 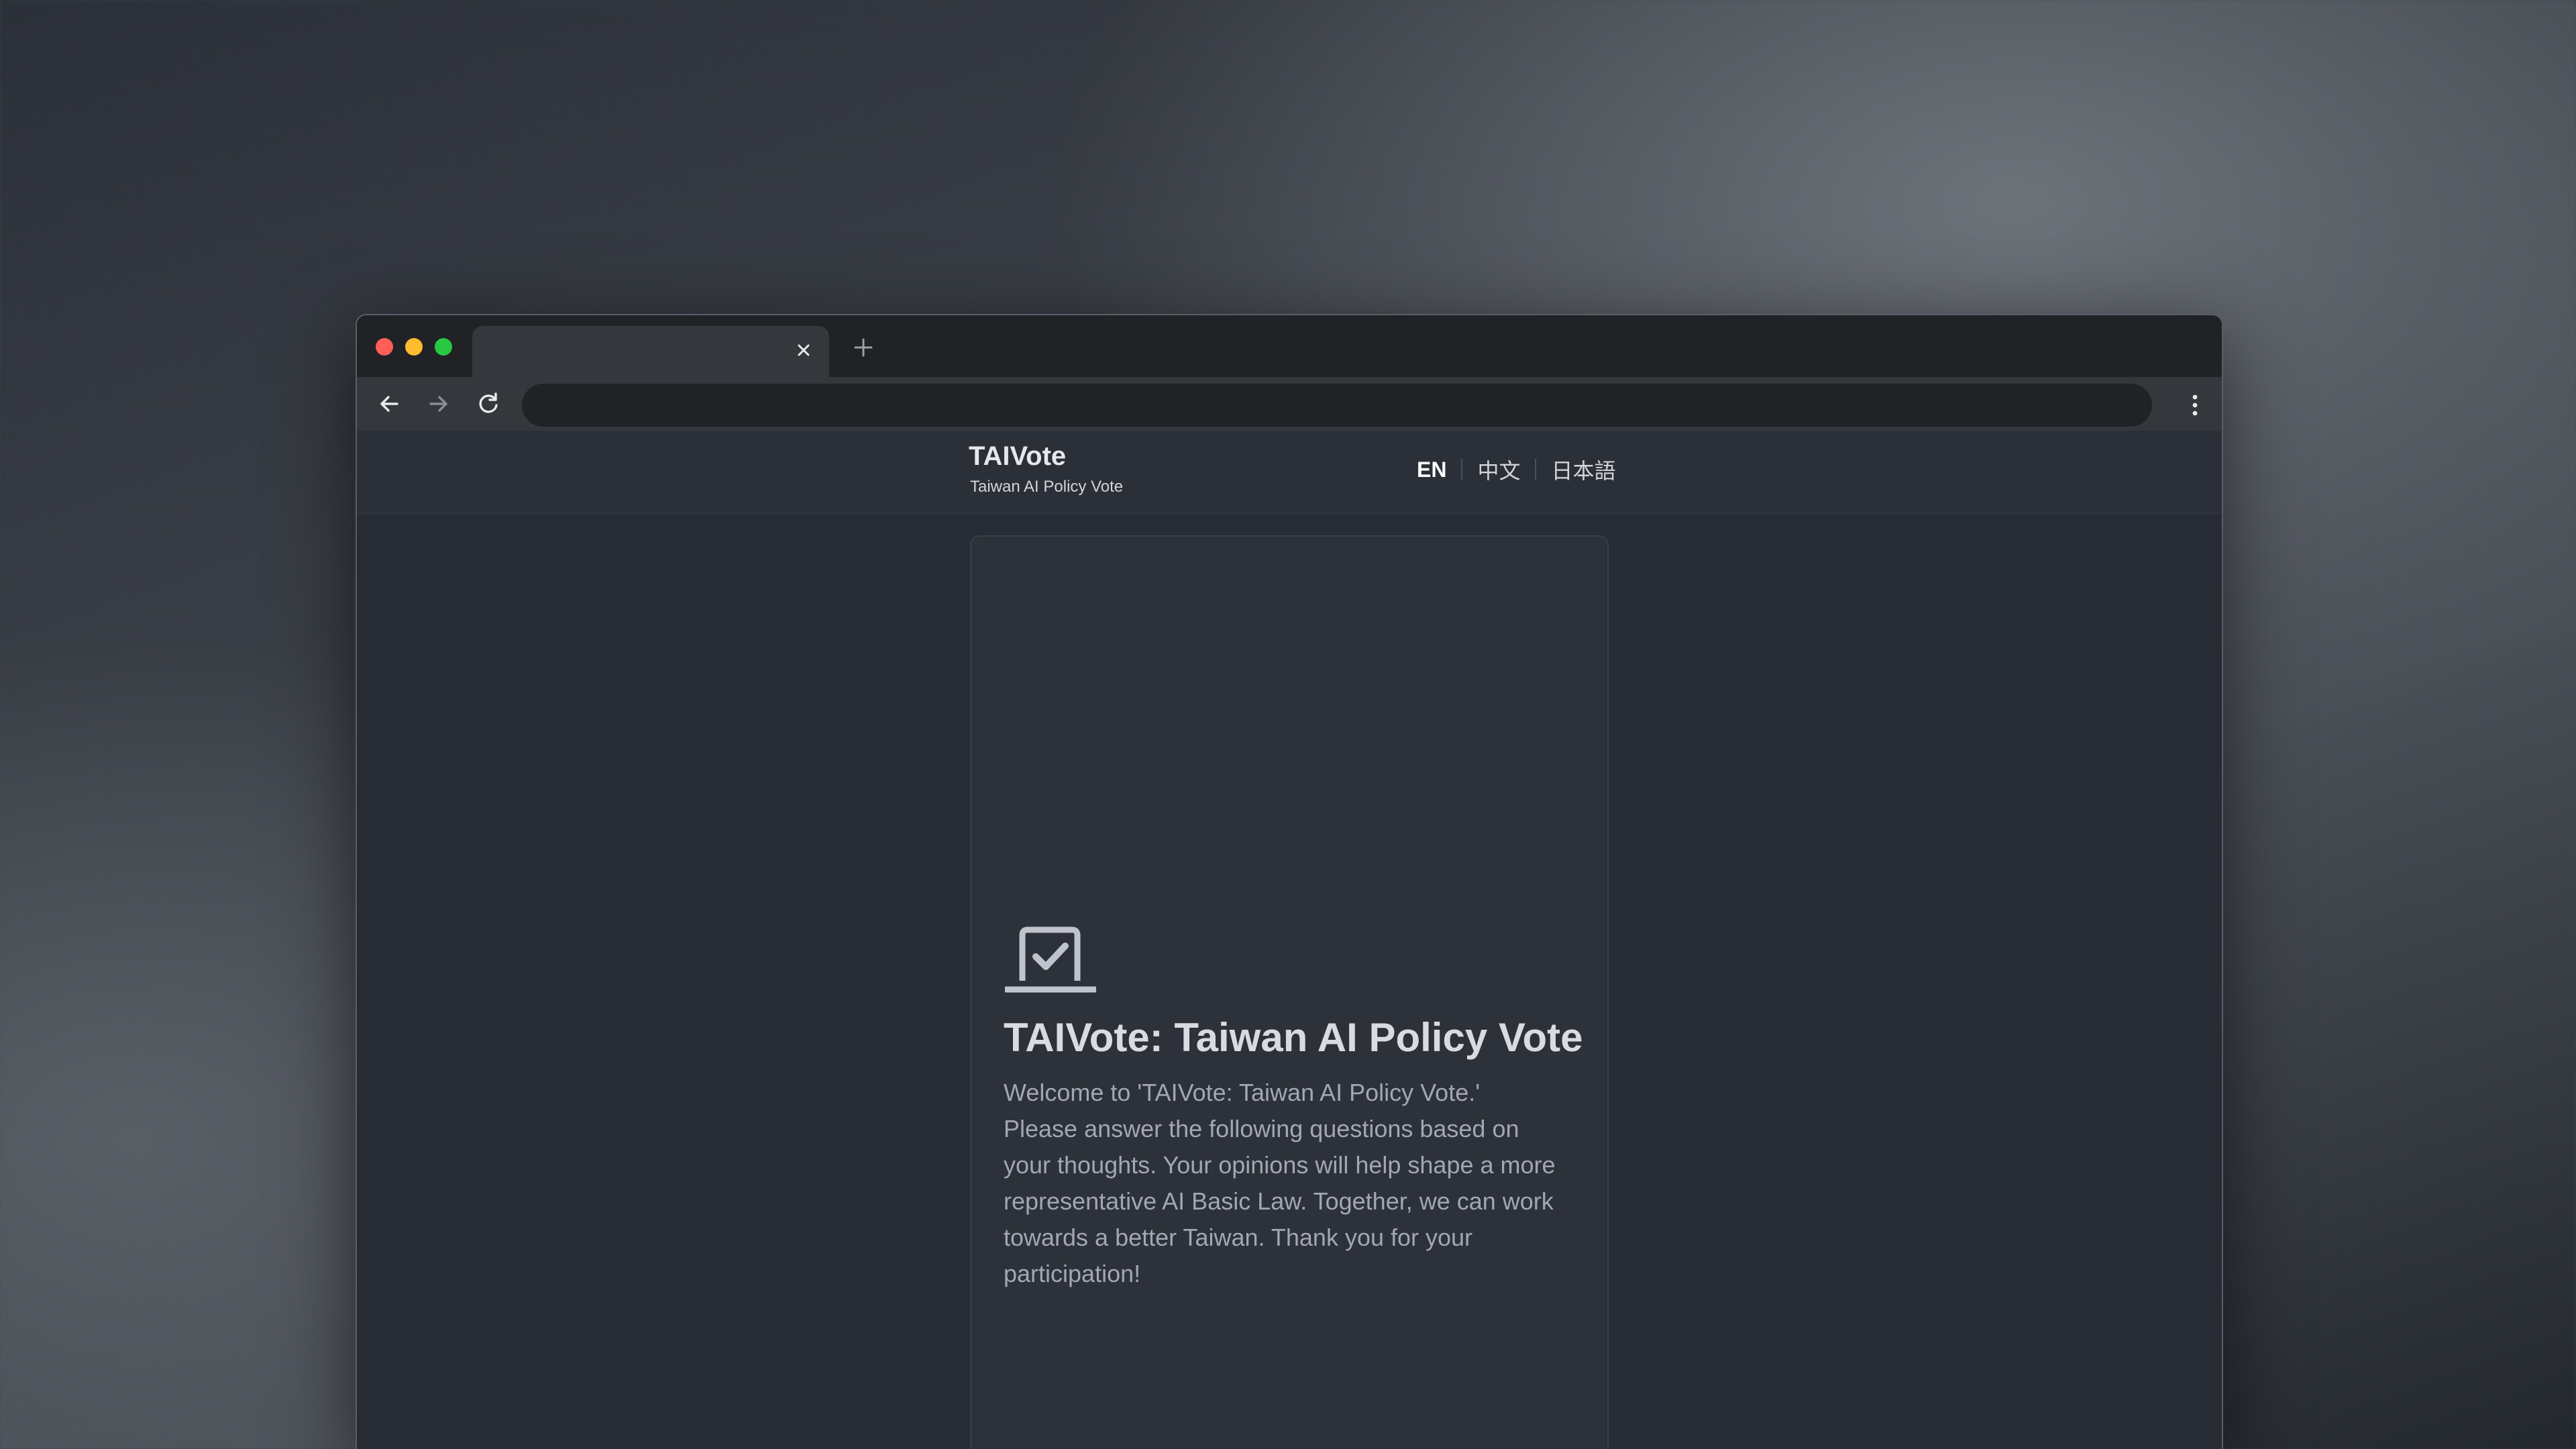 I want to click on window-minimize-button, so click(x=414, y=347).